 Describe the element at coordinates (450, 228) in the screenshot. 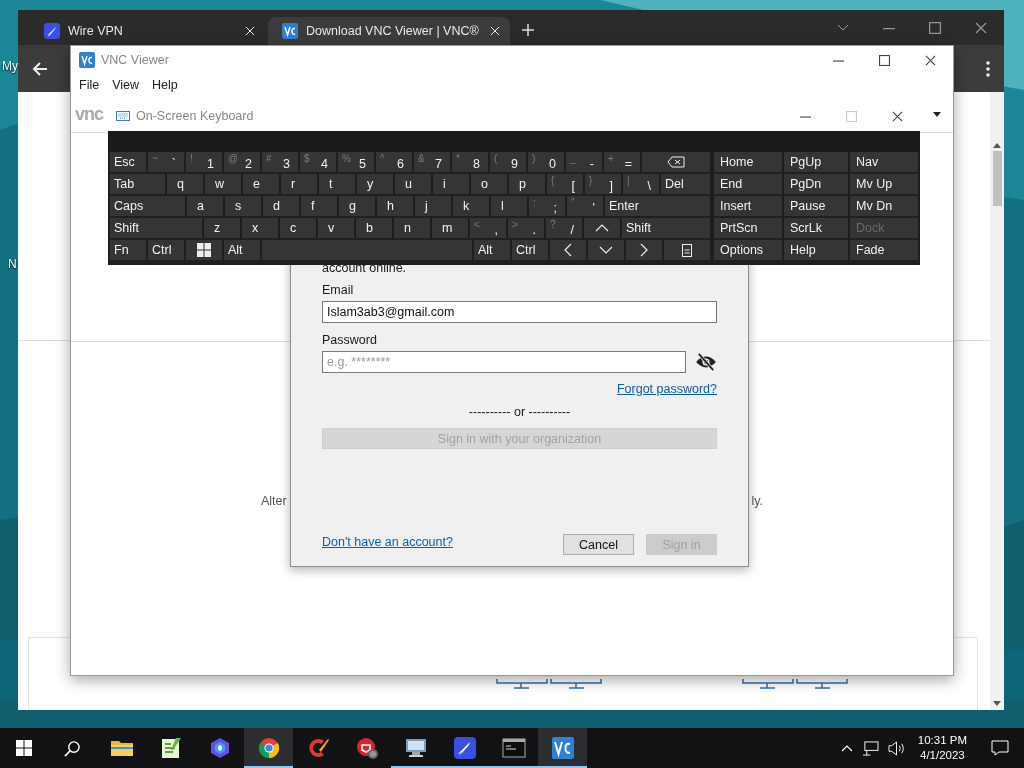

I see `keyboard-key: m` at that location.